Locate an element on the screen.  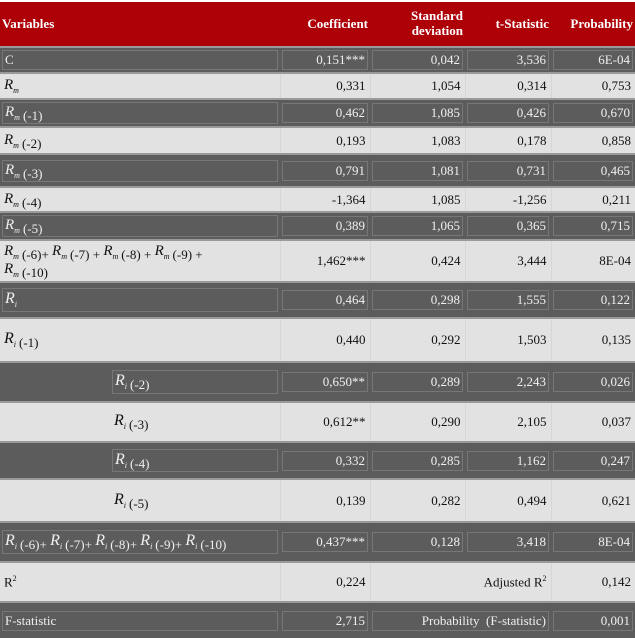
lag-label: (-4) is located at coordinates (140, 463).